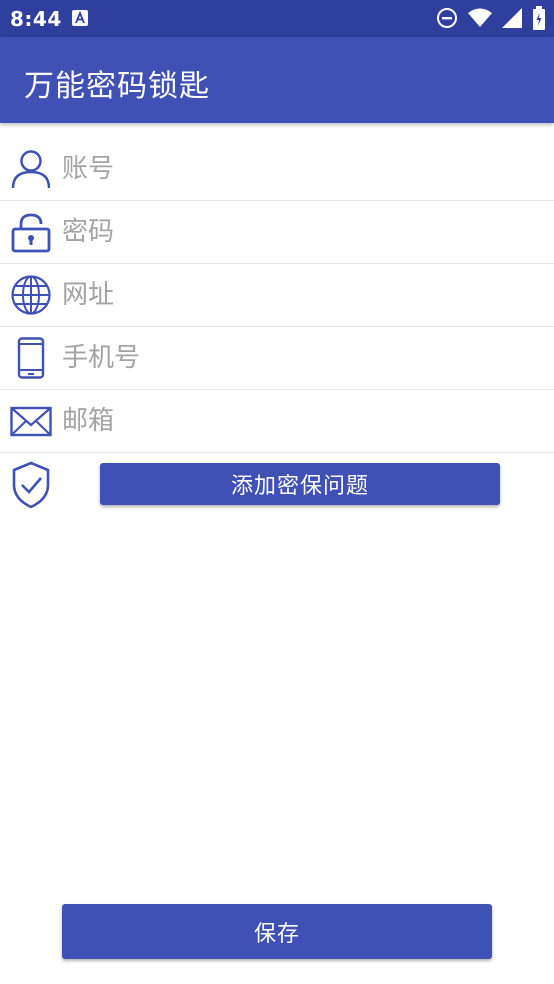  Describe the element at coordinates (300, 484) in the screenshot. I see `add-security-question-button: 添加密保问题` at that location.